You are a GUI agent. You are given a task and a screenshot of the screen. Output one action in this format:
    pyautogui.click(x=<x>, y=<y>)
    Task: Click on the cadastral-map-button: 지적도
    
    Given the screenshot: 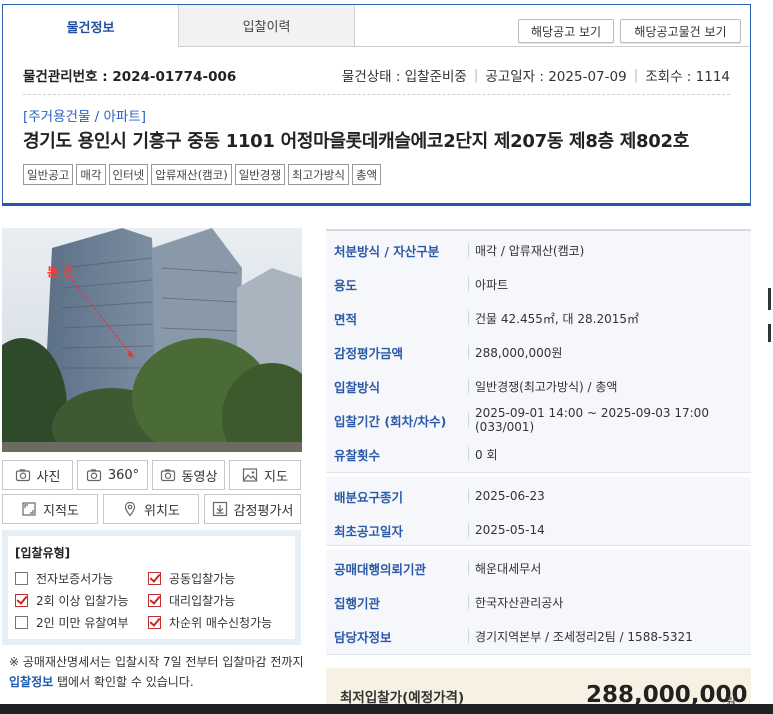 What is the action you would take?
    pyautogui.click(x=50, y=509)
    